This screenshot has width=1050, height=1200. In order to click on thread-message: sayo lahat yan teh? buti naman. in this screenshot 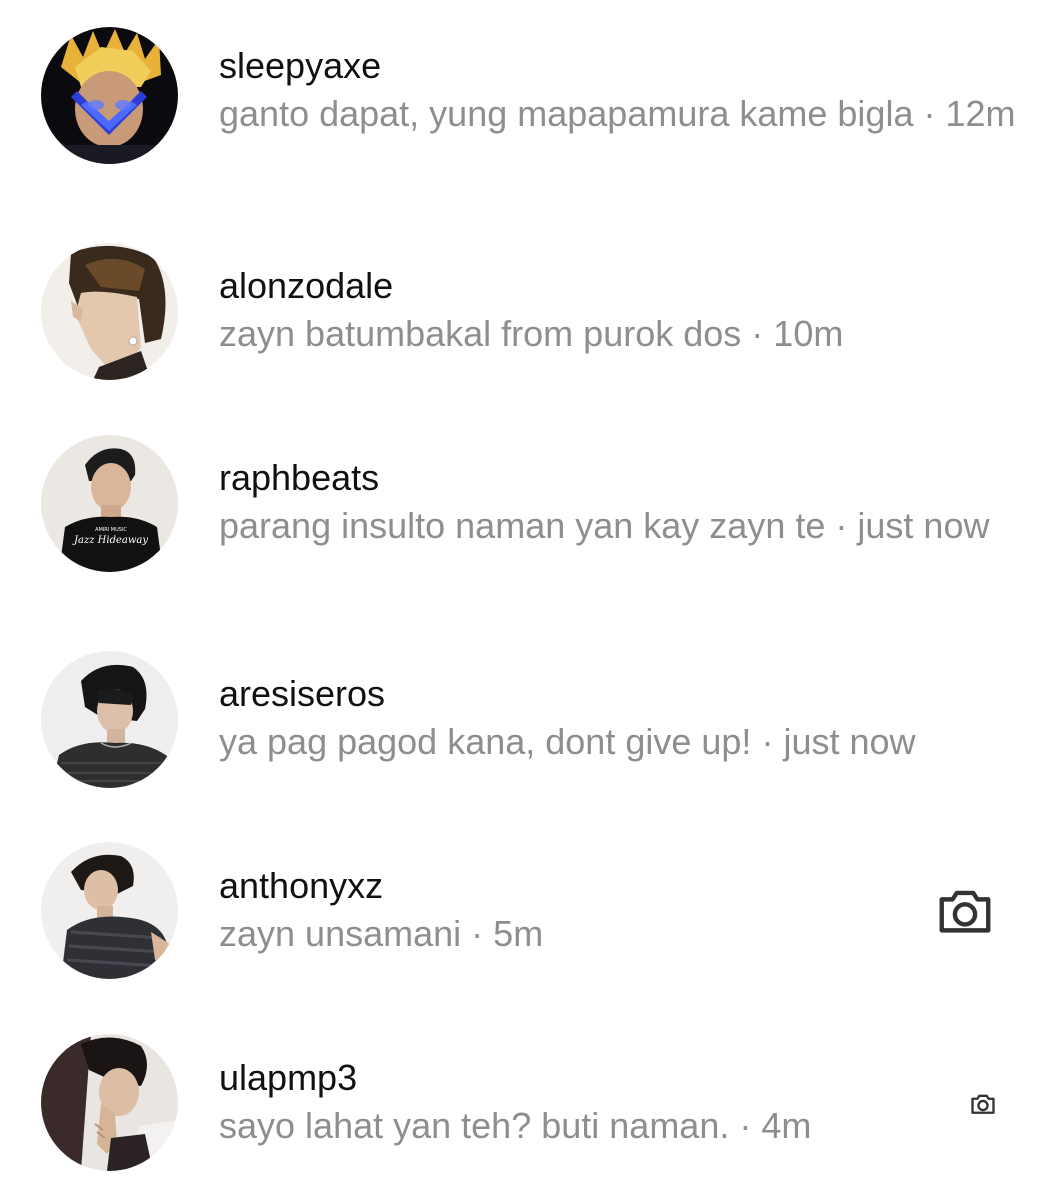, I will do `click(474, 1125)`.